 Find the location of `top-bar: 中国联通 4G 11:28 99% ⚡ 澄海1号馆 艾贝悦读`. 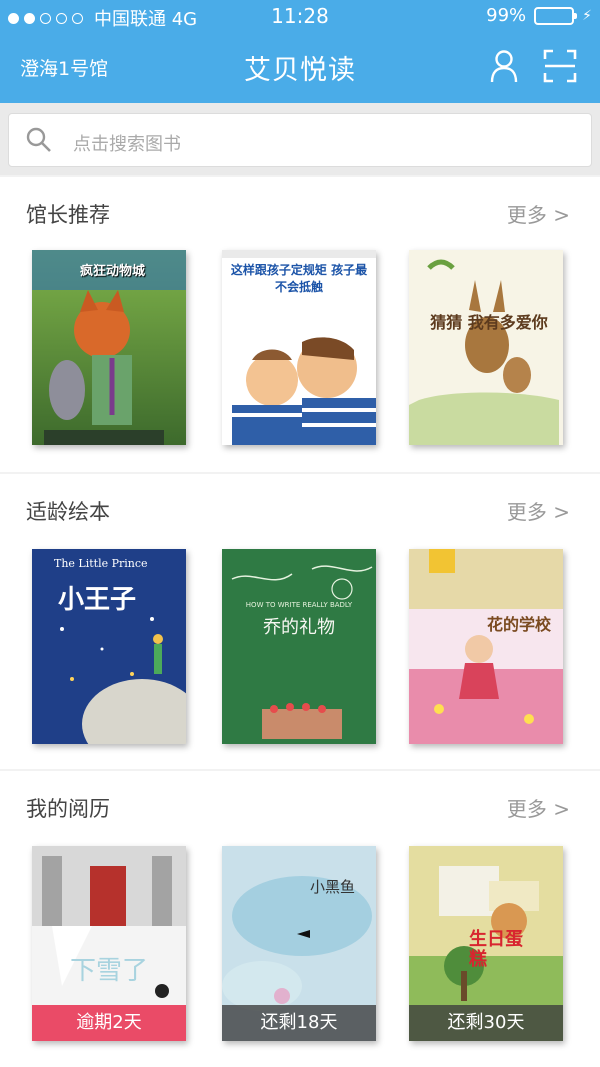

top-bar: 中国联通 4G 11:28 99% ⚡ 澄海1号馆 艾贝悦读 is located at coordinates (300, 51).